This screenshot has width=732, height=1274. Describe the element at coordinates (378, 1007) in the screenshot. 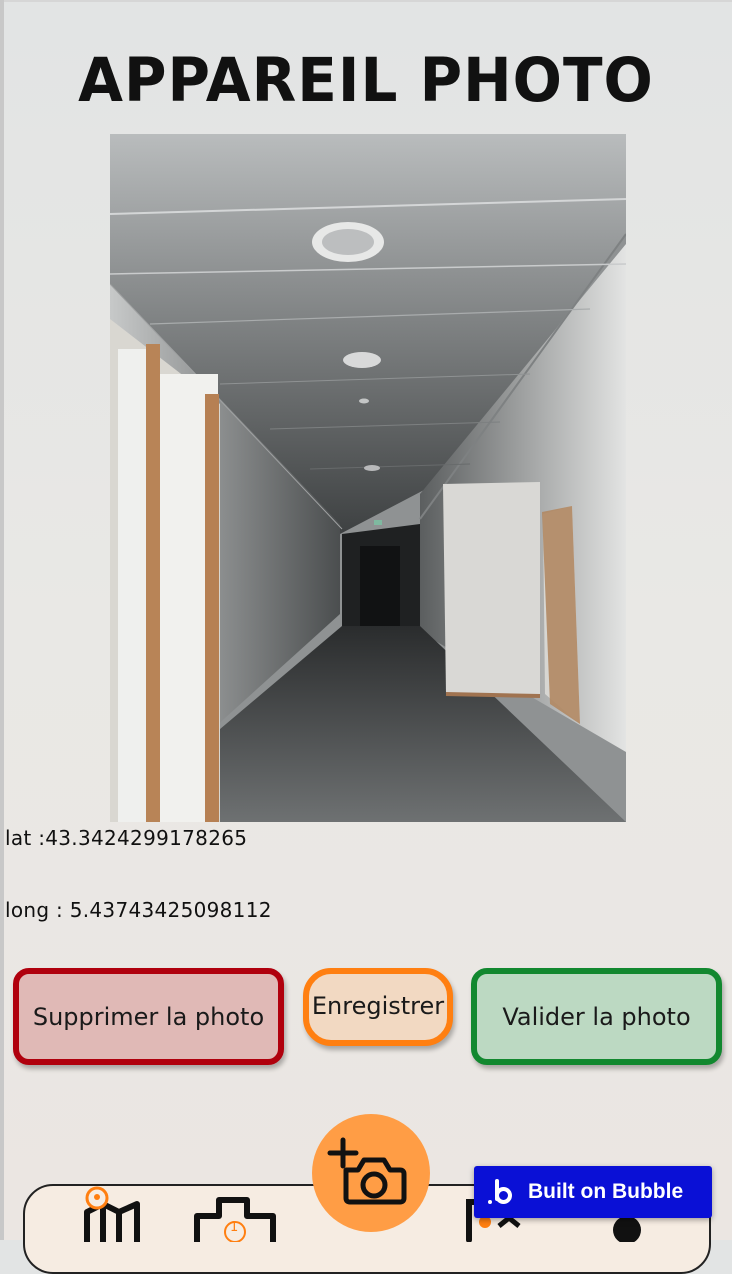

I see `save-button: Enregistrer` at that location.